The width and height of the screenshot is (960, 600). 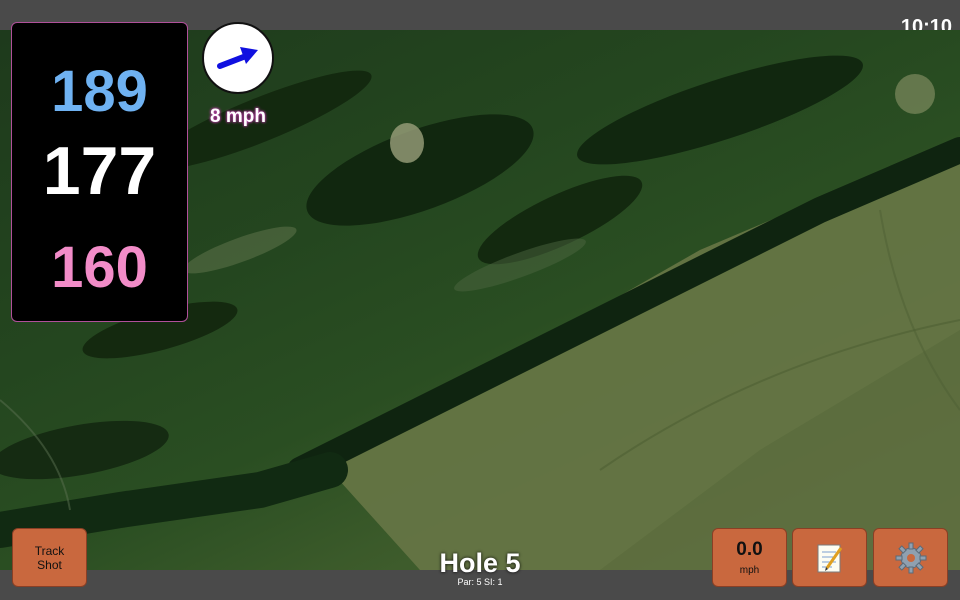 I want to click on track-shot-label-line2: Shot, so click(x=49, y=564).